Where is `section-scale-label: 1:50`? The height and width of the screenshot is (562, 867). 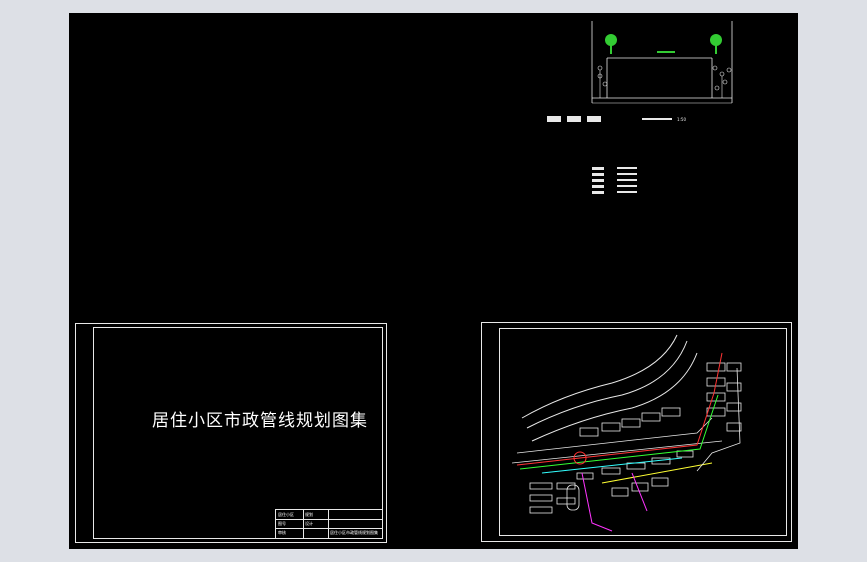
section-scale-label: 1:50 is located at coordinates (681, 119).